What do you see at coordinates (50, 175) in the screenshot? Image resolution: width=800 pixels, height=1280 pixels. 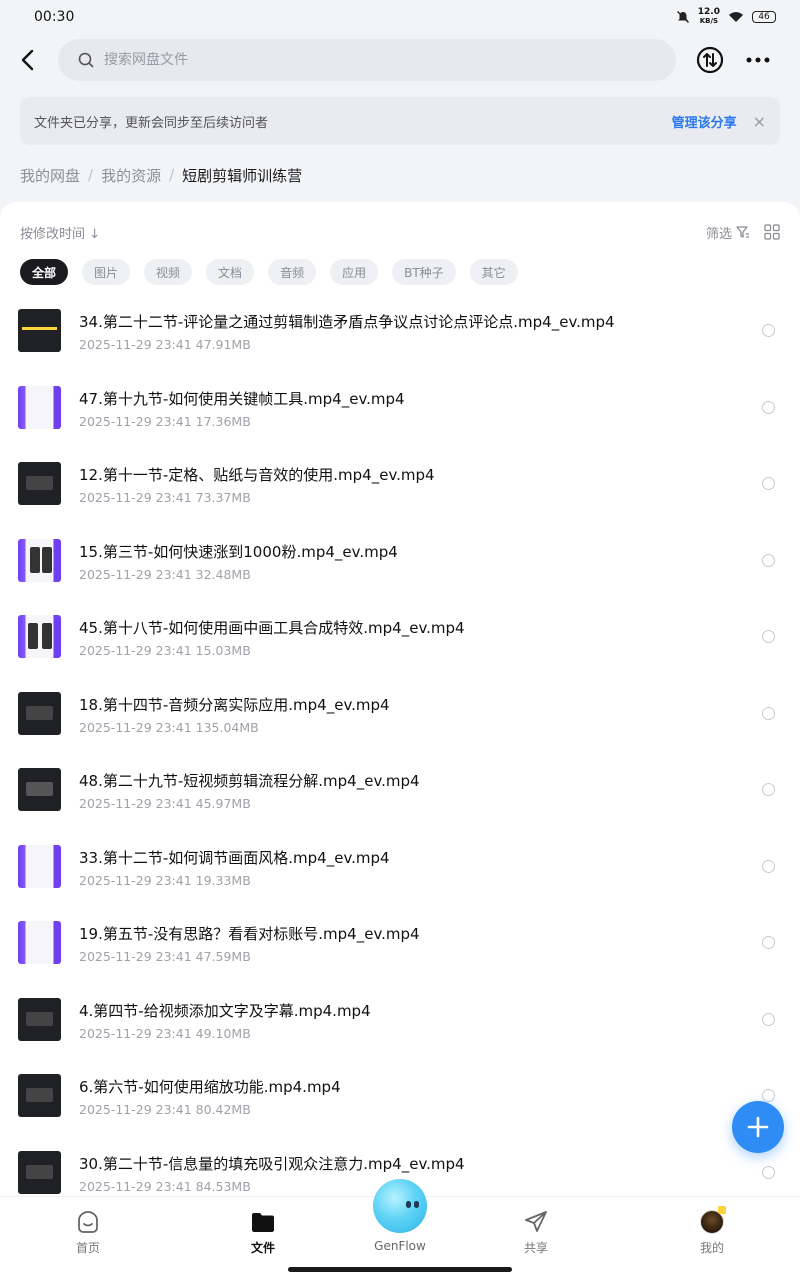 I see `breadcrumb-my-drive: 我的网盘` at bounding box center [50, 175].